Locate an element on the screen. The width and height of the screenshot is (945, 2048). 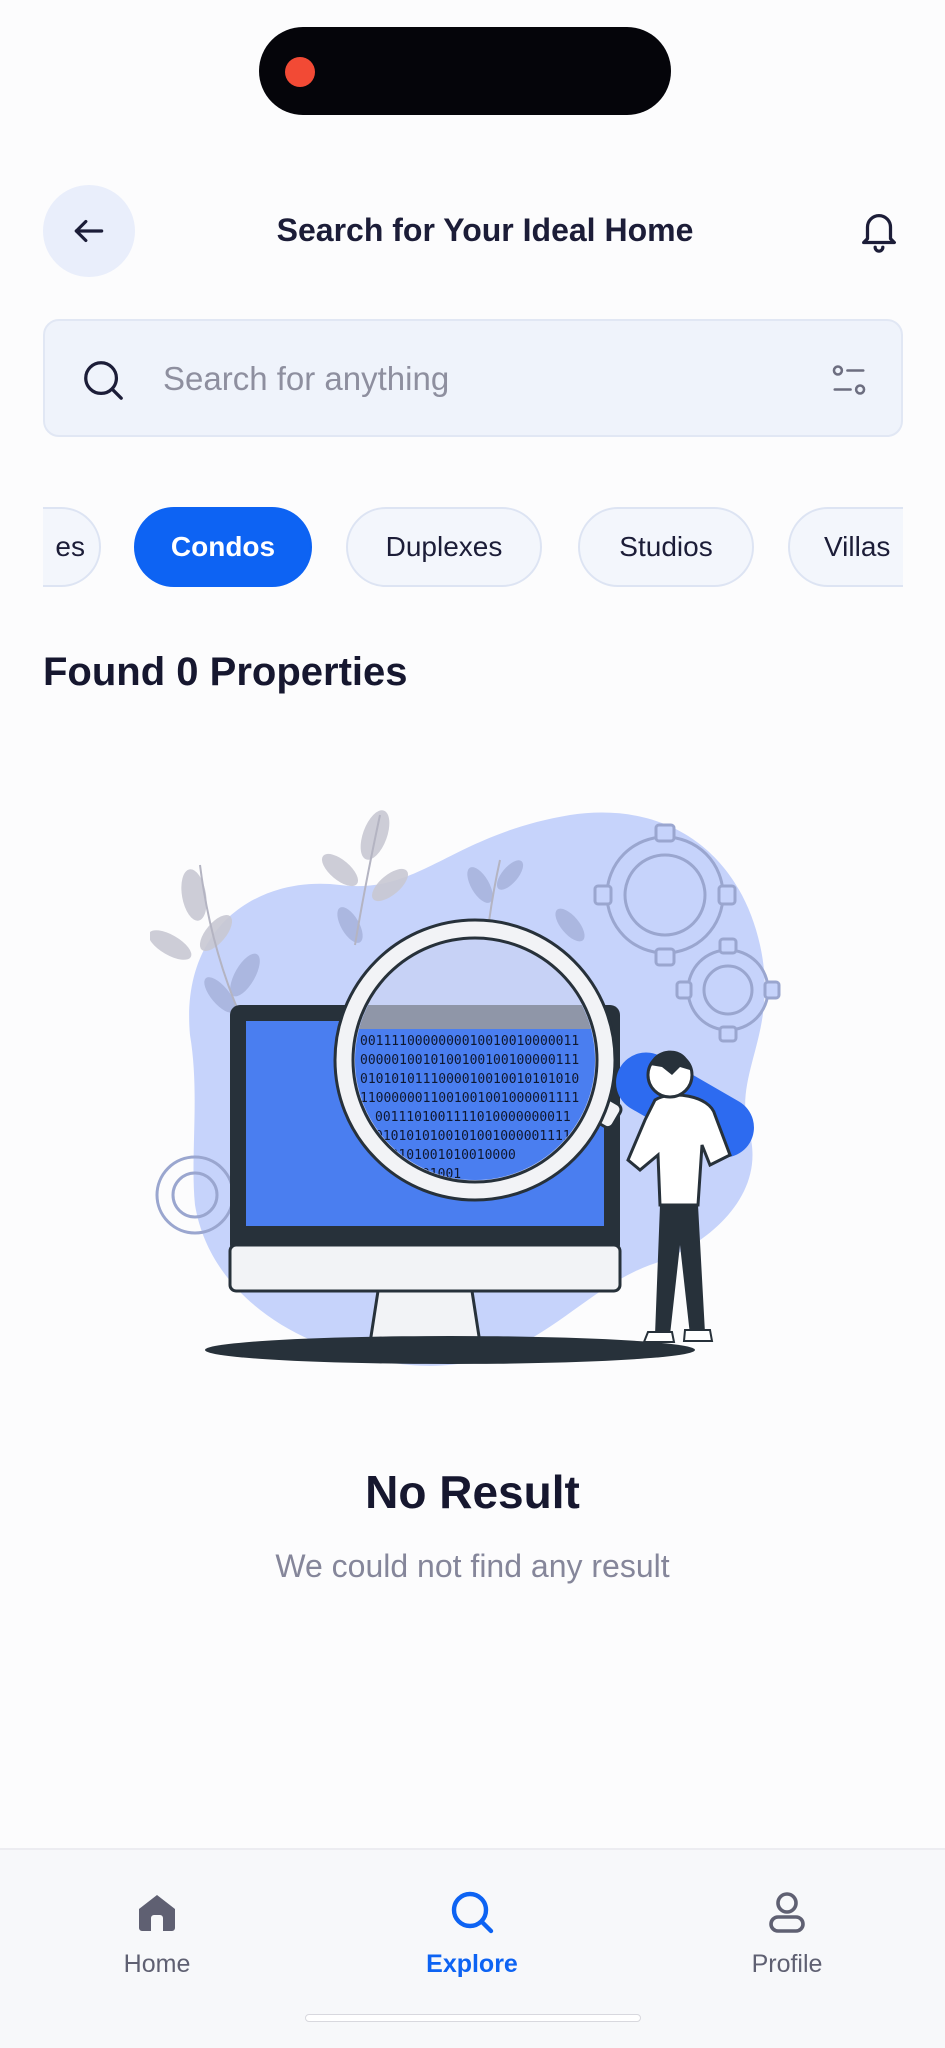
binary-text-line: 0011101001111010000000011 is located at coordinates (473, 1117).